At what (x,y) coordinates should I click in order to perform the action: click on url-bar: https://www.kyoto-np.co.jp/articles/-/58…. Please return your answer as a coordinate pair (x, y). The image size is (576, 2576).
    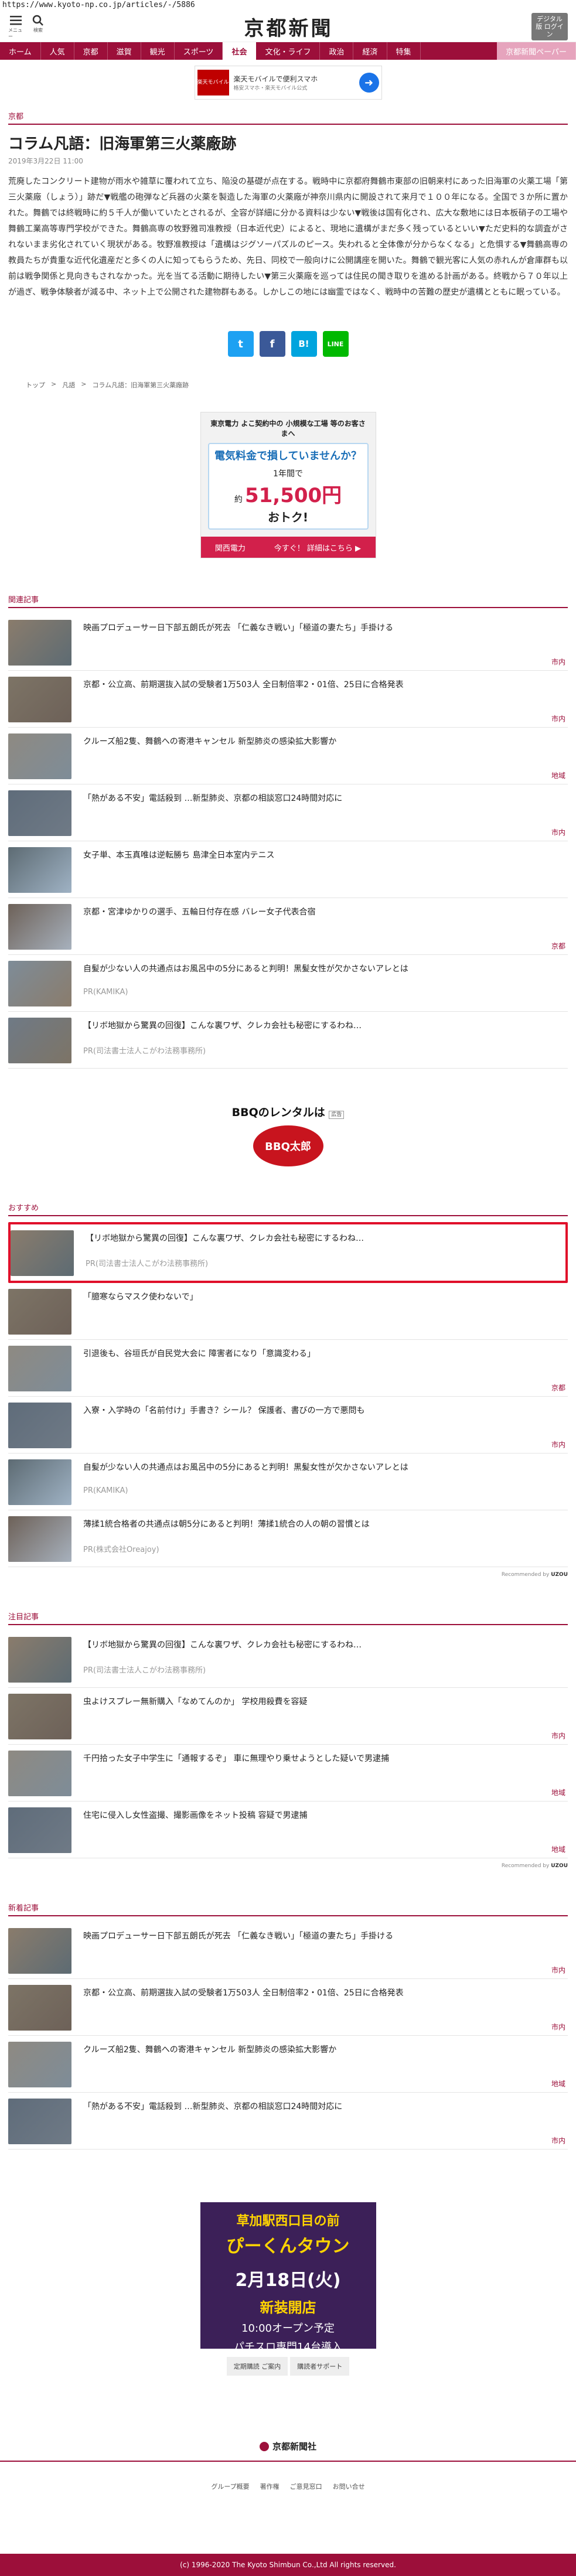
    Looking at the image, I should click on (288, 6).